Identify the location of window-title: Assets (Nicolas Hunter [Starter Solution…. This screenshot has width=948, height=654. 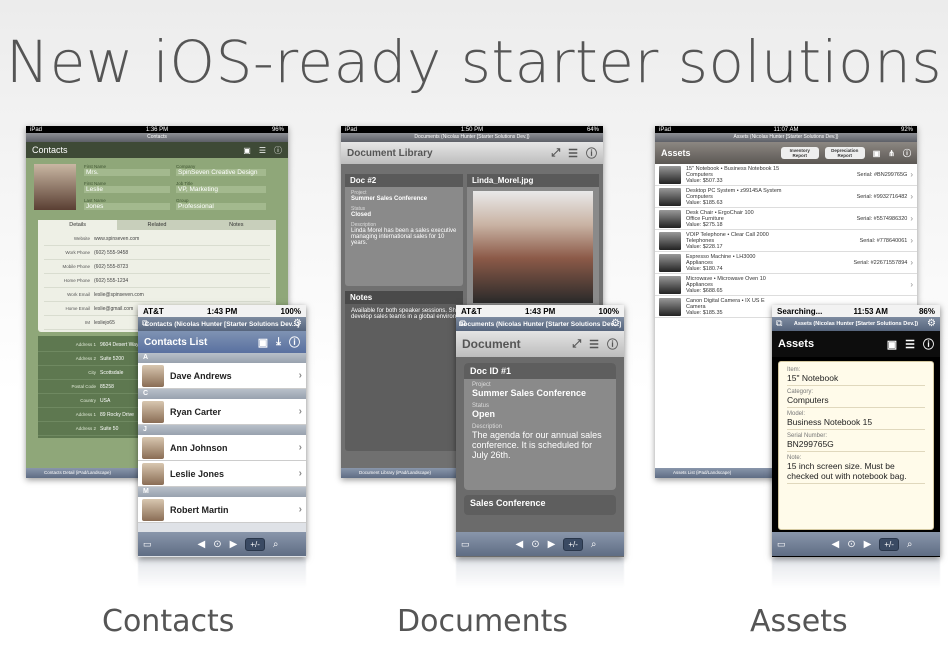
(856, 324).